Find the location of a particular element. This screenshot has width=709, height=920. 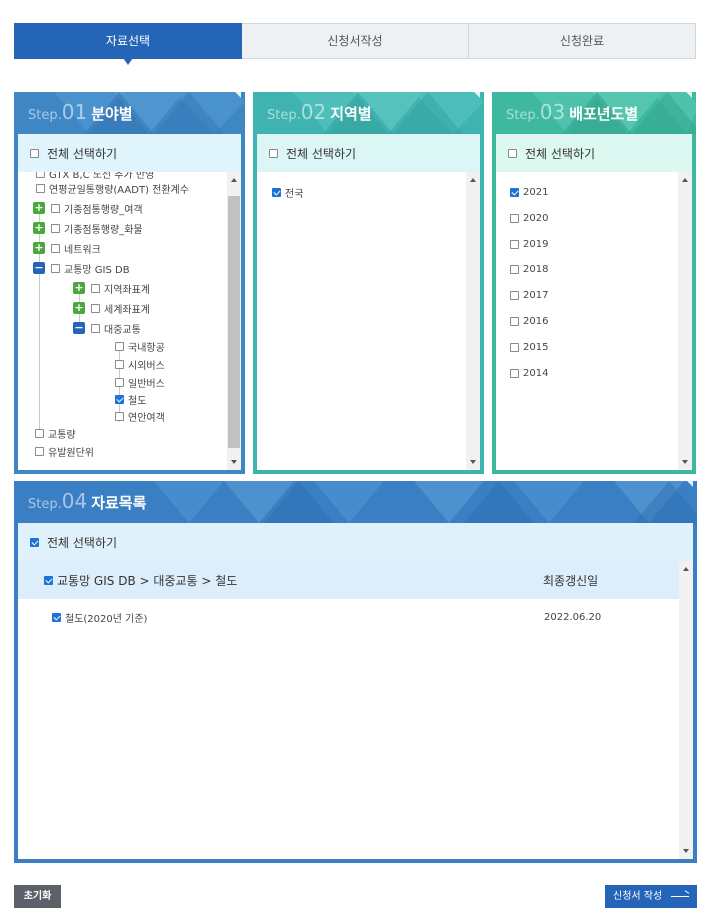

step3-select-all: 전체 선택하기 is located at coordinates (594, 153).